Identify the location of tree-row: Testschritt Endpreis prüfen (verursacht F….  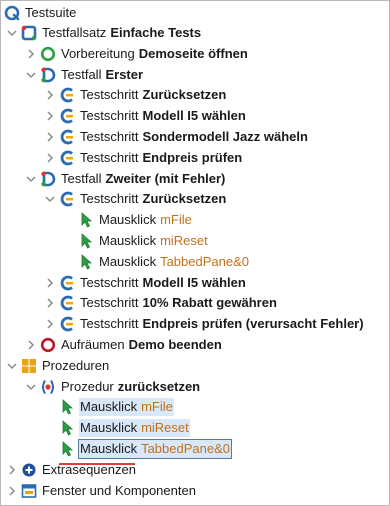
(204, 324).